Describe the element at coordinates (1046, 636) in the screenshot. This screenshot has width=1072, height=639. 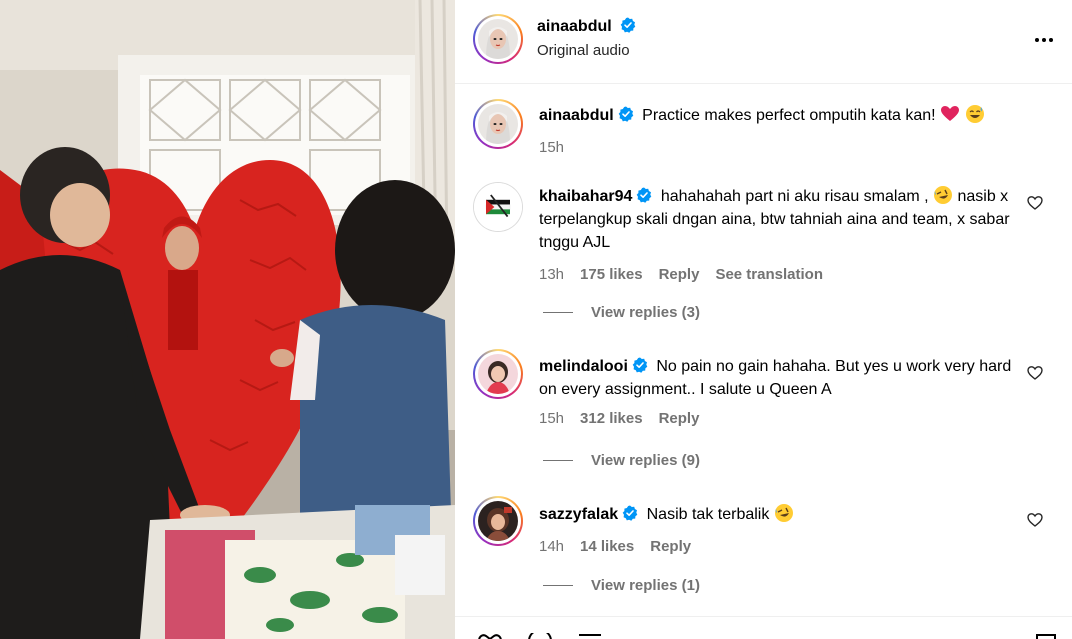
I see `save-icon` at that location.